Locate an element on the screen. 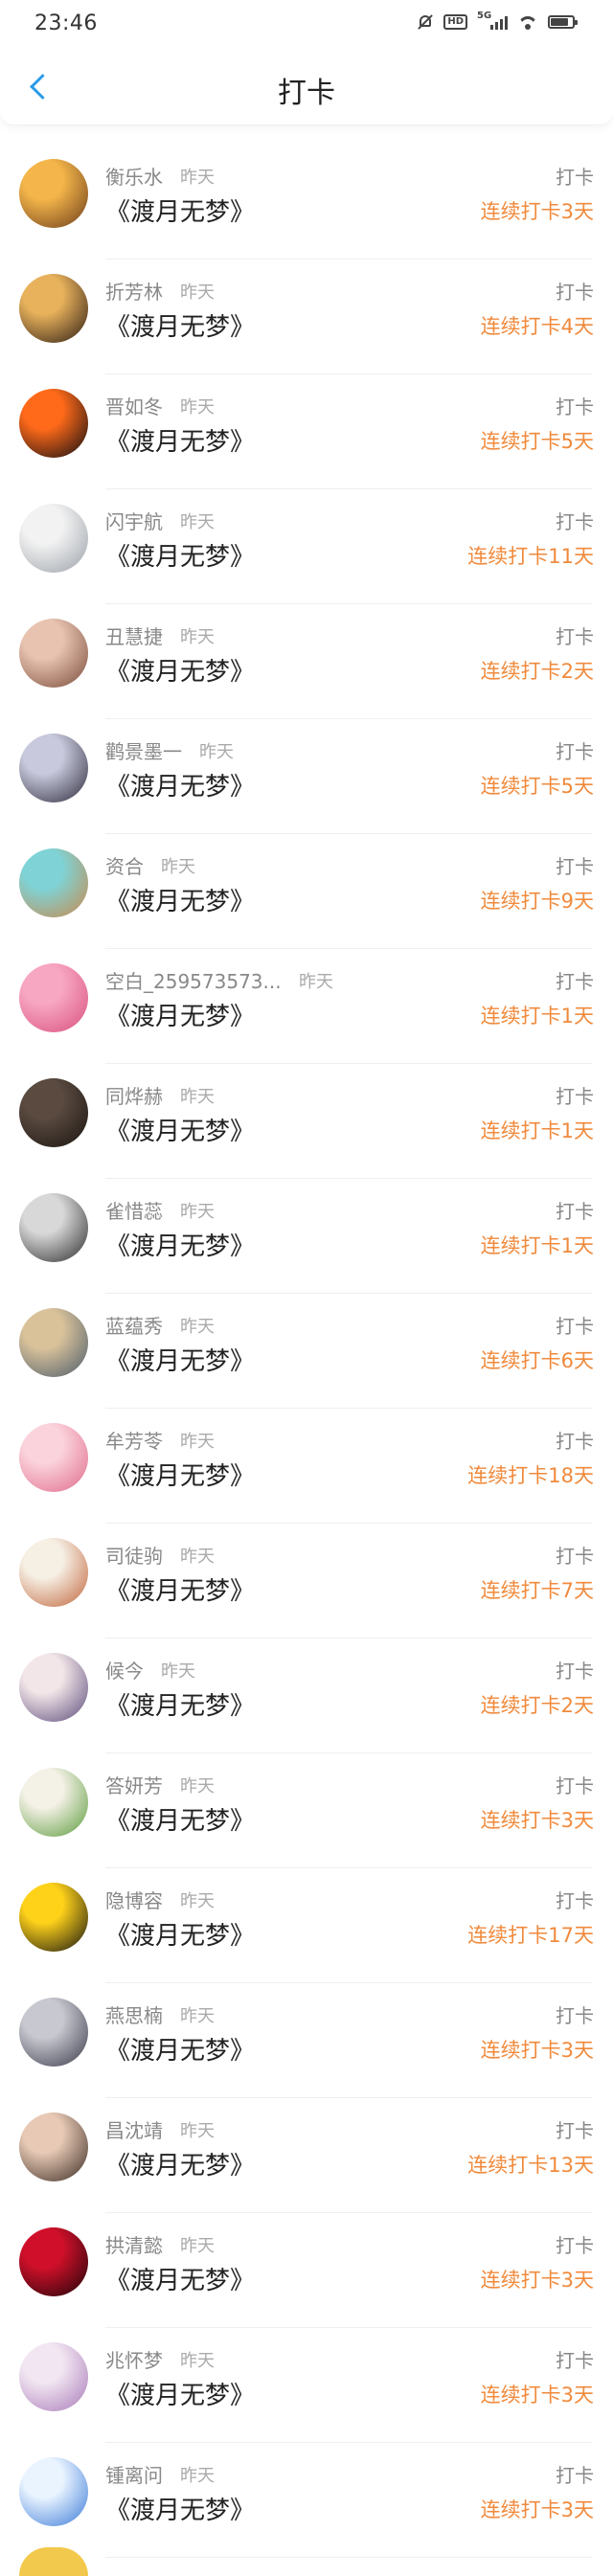  user-name: 锺离问 is located at coordinates (134, 2474).